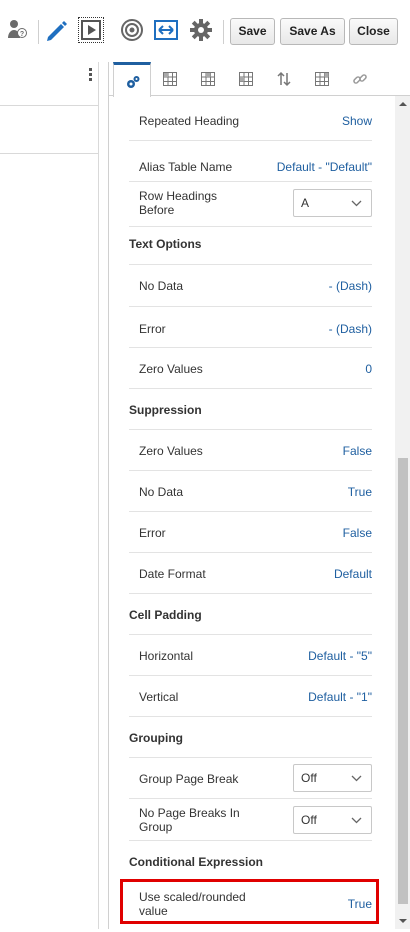 The image size is (410, 932). I want to click on property-no-page-breaks-in-group: No Page Breaks In Group Off, so click(250, 820).